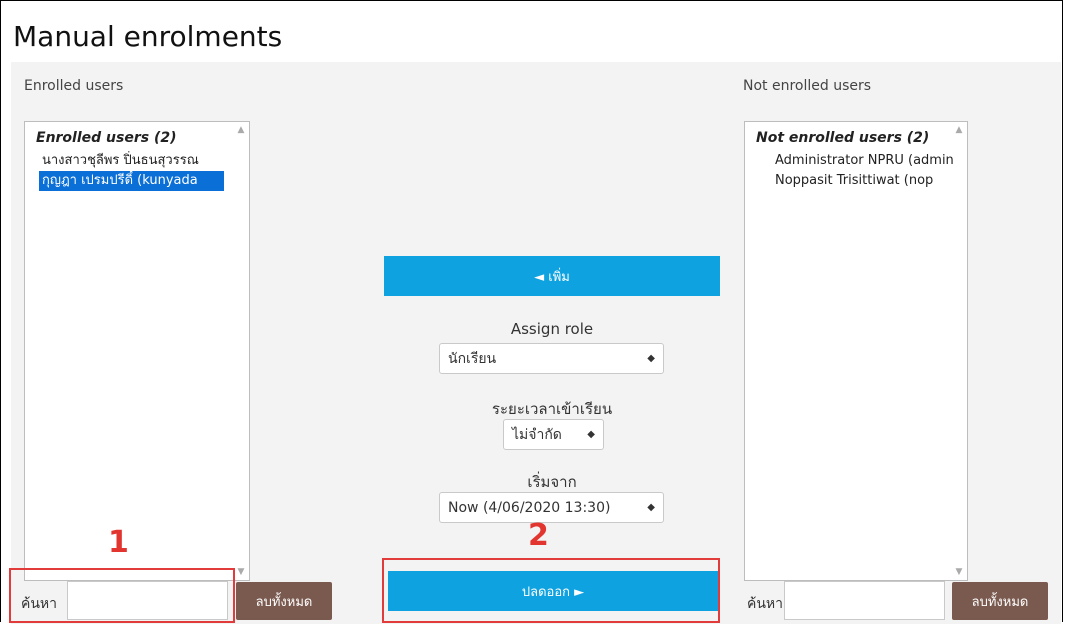 The height and width of the screenshot is (624, 1065). I want to click on enrolled-user-option-selected: กุญฎา เปรมปรีดิ์ (kunyada, so click(131, 181).